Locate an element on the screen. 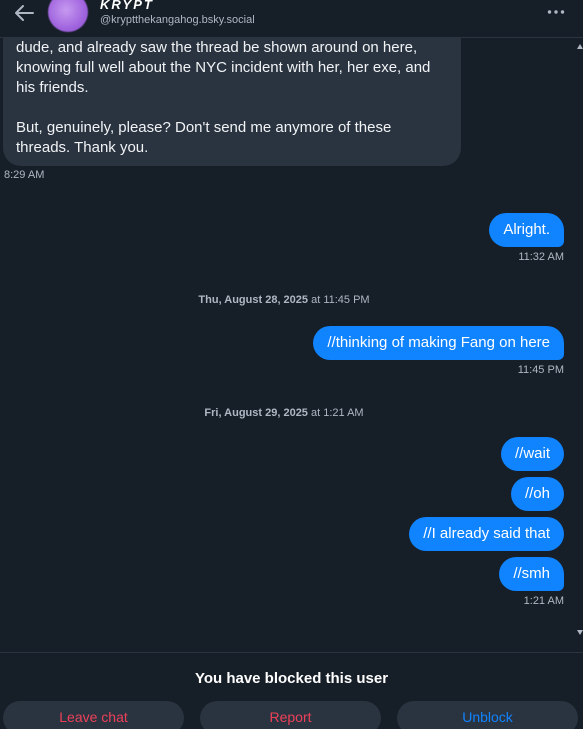  arrow-left-icon is located at coordinates (24, 13).